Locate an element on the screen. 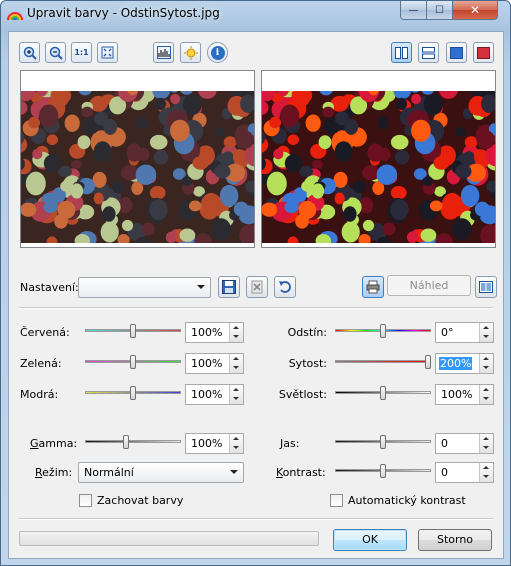 Image resolution: width=511 pixels, height=566 pixels. brightness-spin: 0 is located at coordinates (464, 443).